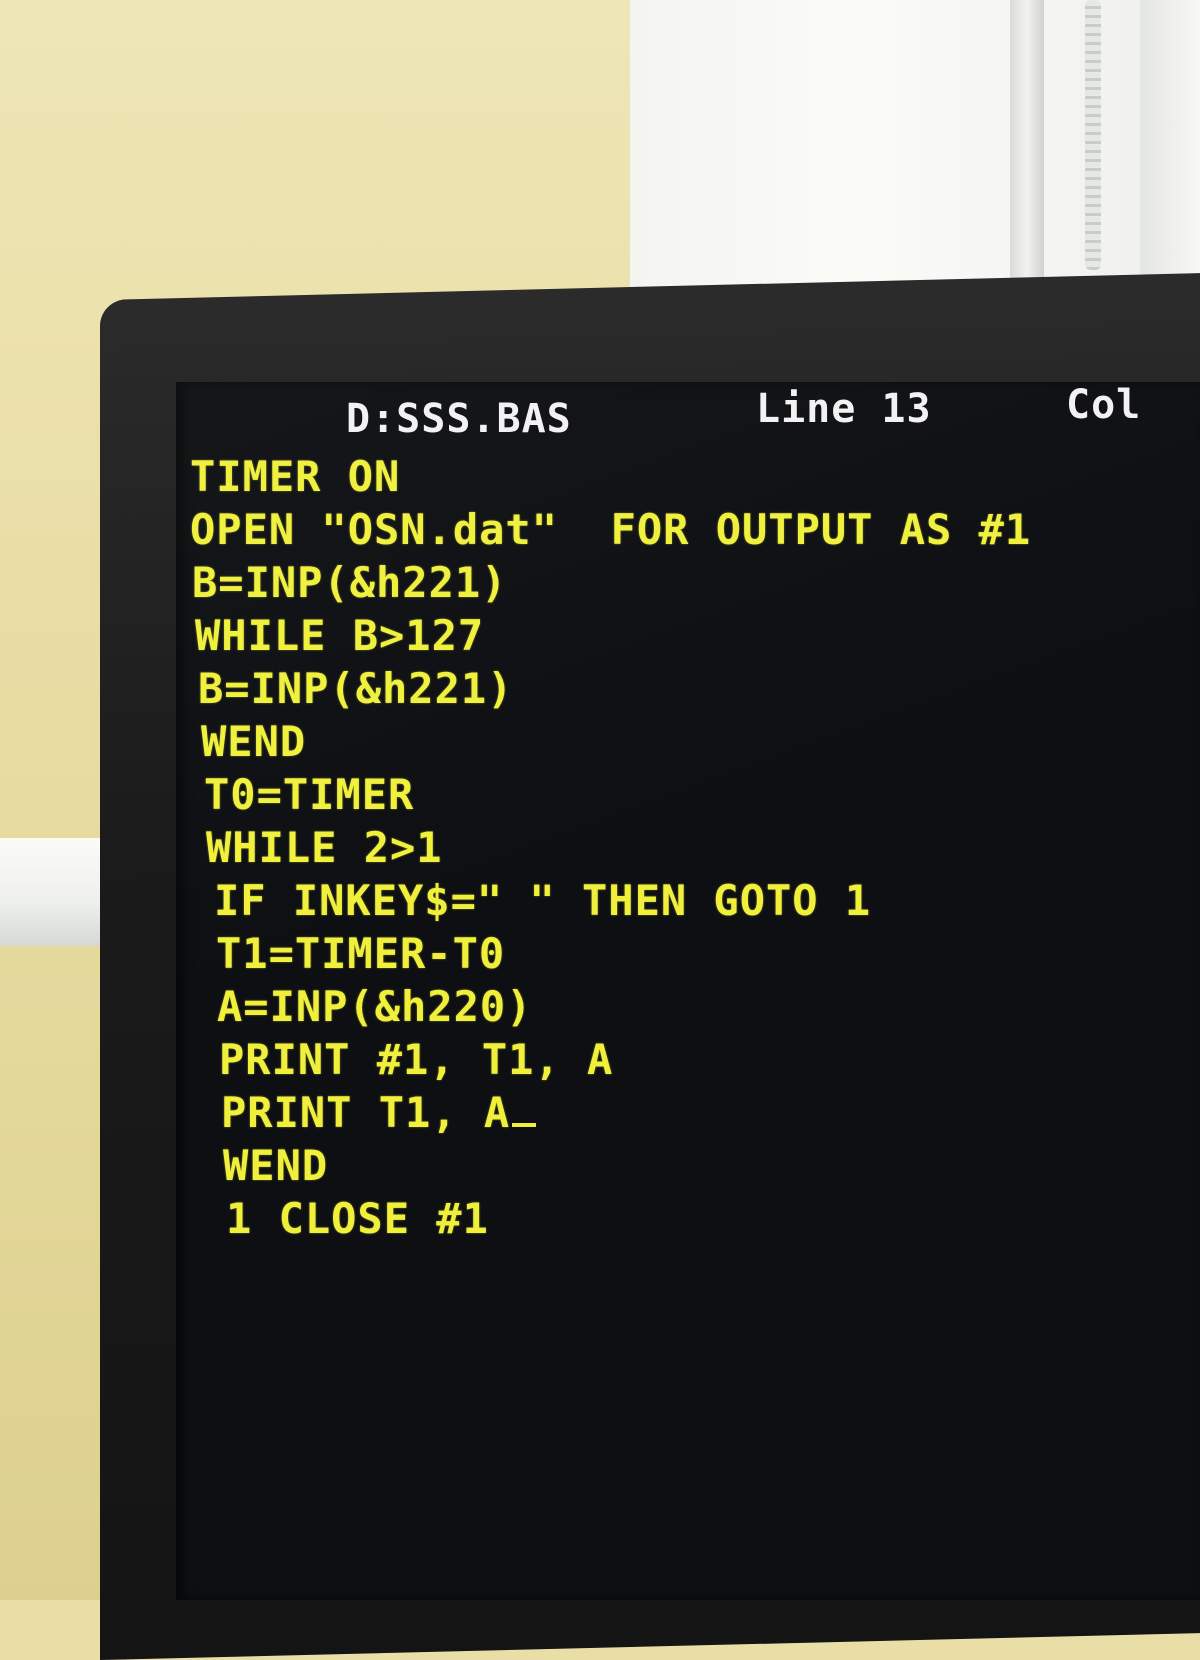  I want to click on status-column: Col, so click(1104, 405).